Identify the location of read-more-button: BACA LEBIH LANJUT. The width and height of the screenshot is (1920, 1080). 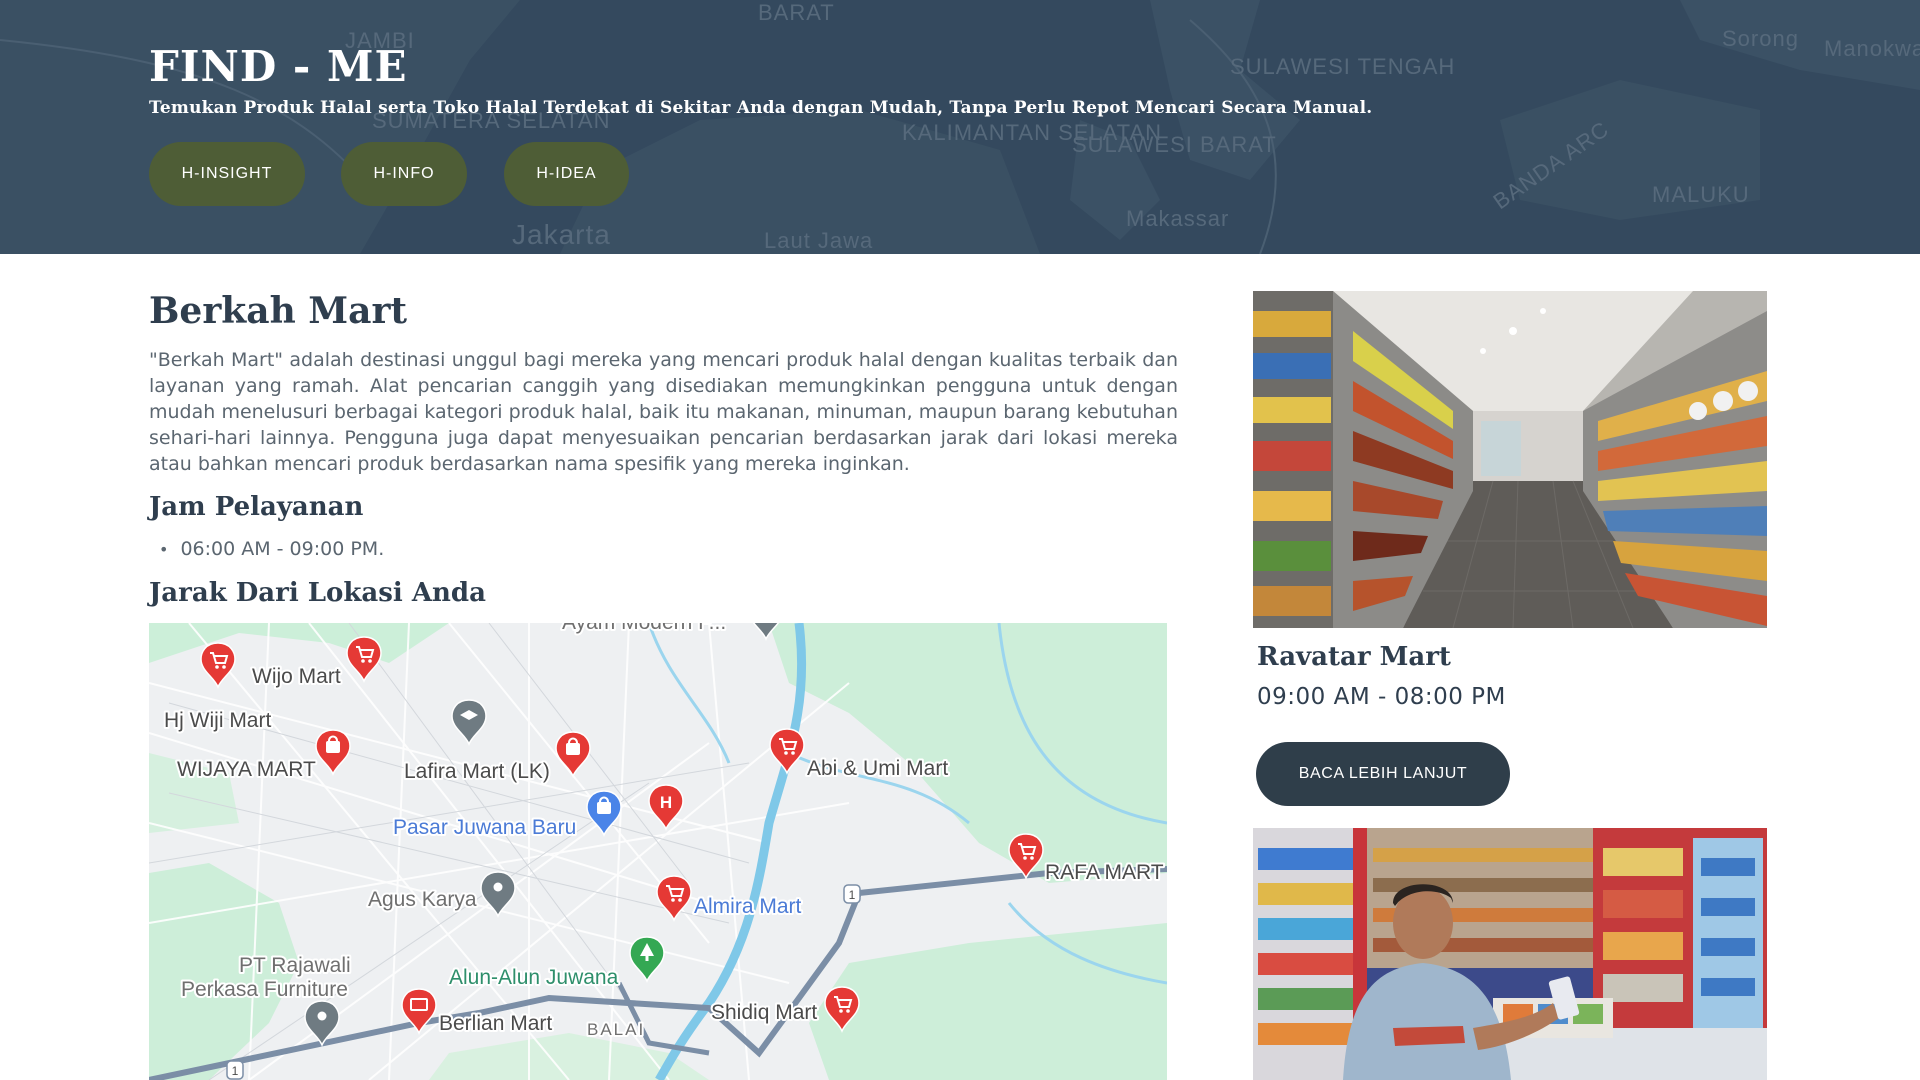
(1383, 774).